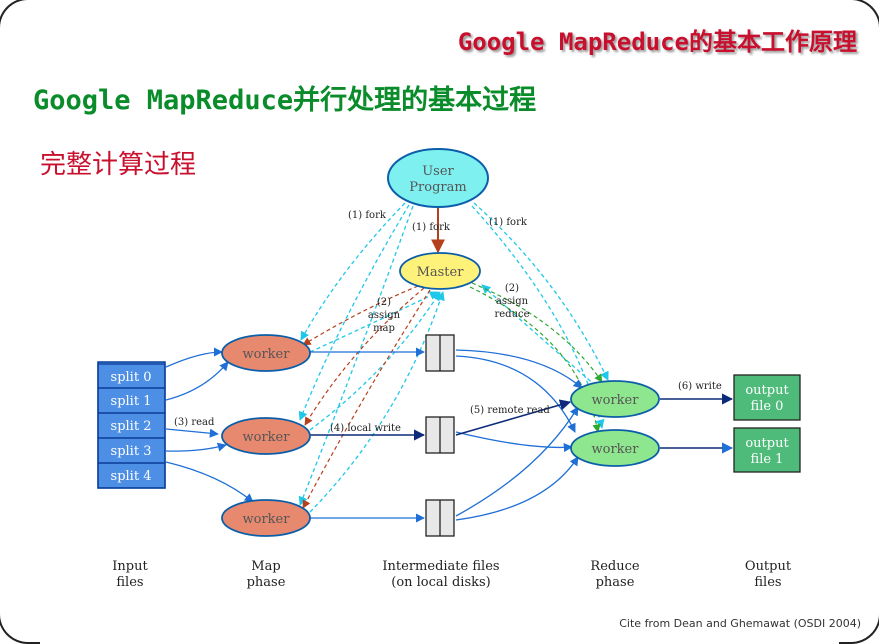 The image size is (879, 644). Describe the element at coordinates (767, 406) in the screenshot. I see `output-file-0-line2: file 0` at that location.